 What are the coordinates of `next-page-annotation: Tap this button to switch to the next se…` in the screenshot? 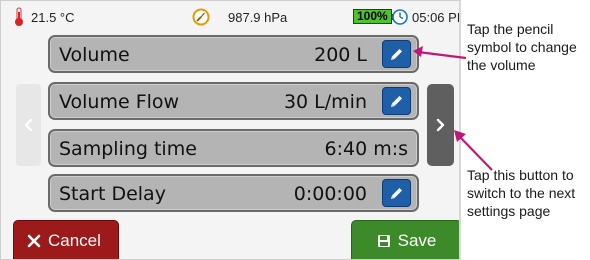 It's located at (528, 193).